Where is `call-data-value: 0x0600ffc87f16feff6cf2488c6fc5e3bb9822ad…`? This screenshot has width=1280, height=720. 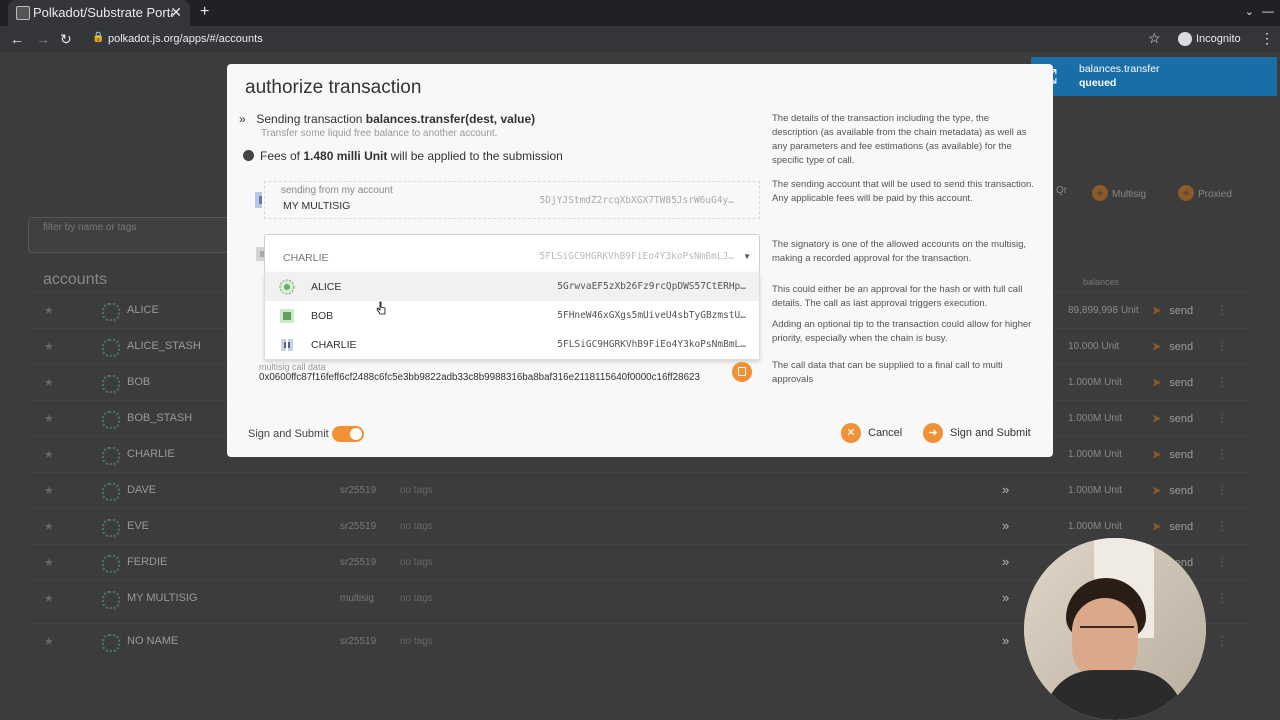 call-data-value: 0x0600ffc87f16feff6cf2488c6fc5e3bb9822ad… is located at coordinates (501, 377).